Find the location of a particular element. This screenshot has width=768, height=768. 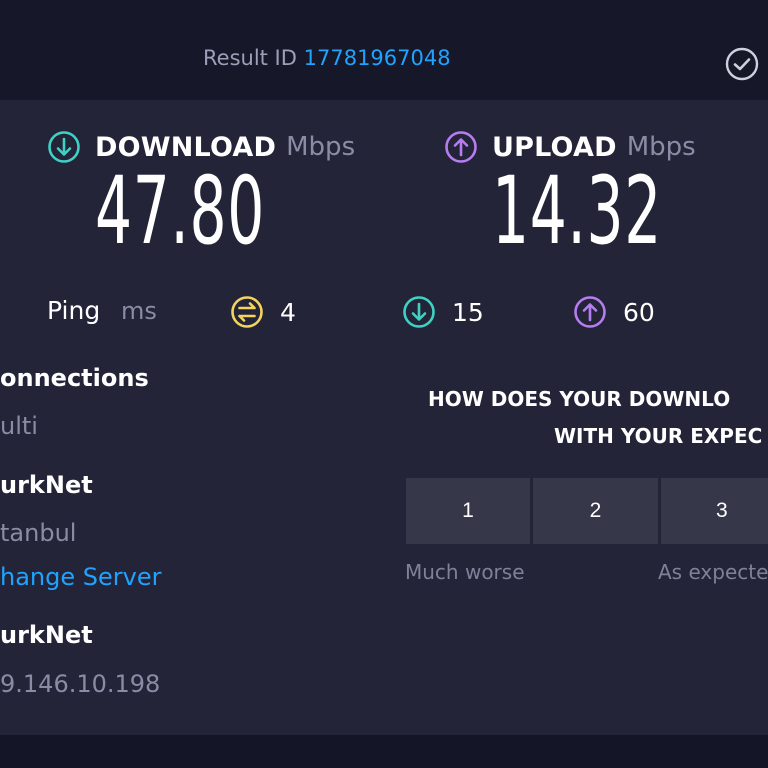

survey-question-line2: WITH YOUR EXPEC is located at coordinates (658, 436).